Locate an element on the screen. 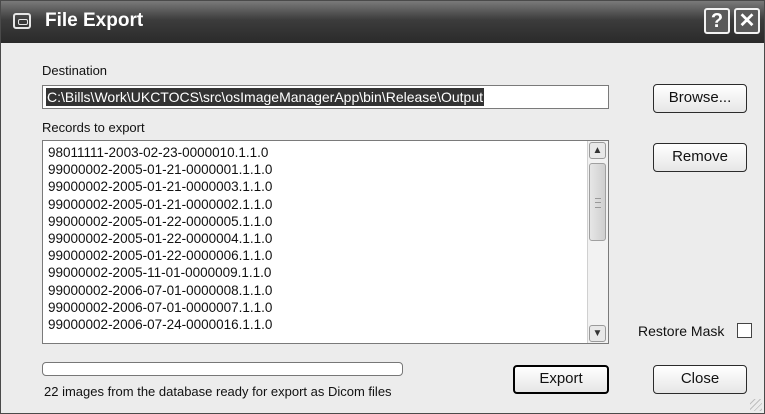 This screenshot has width=765, height=414. record-item: 99000002-2005-01-22-0000005.1.1.0 is located at coordinates (314, 221).